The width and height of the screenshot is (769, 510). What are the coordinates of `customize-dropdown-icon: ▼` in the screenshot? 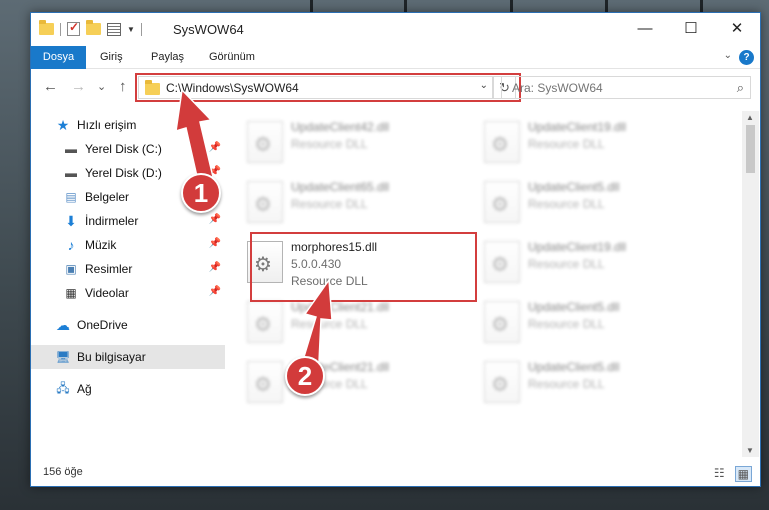 It's located at (131, 29).